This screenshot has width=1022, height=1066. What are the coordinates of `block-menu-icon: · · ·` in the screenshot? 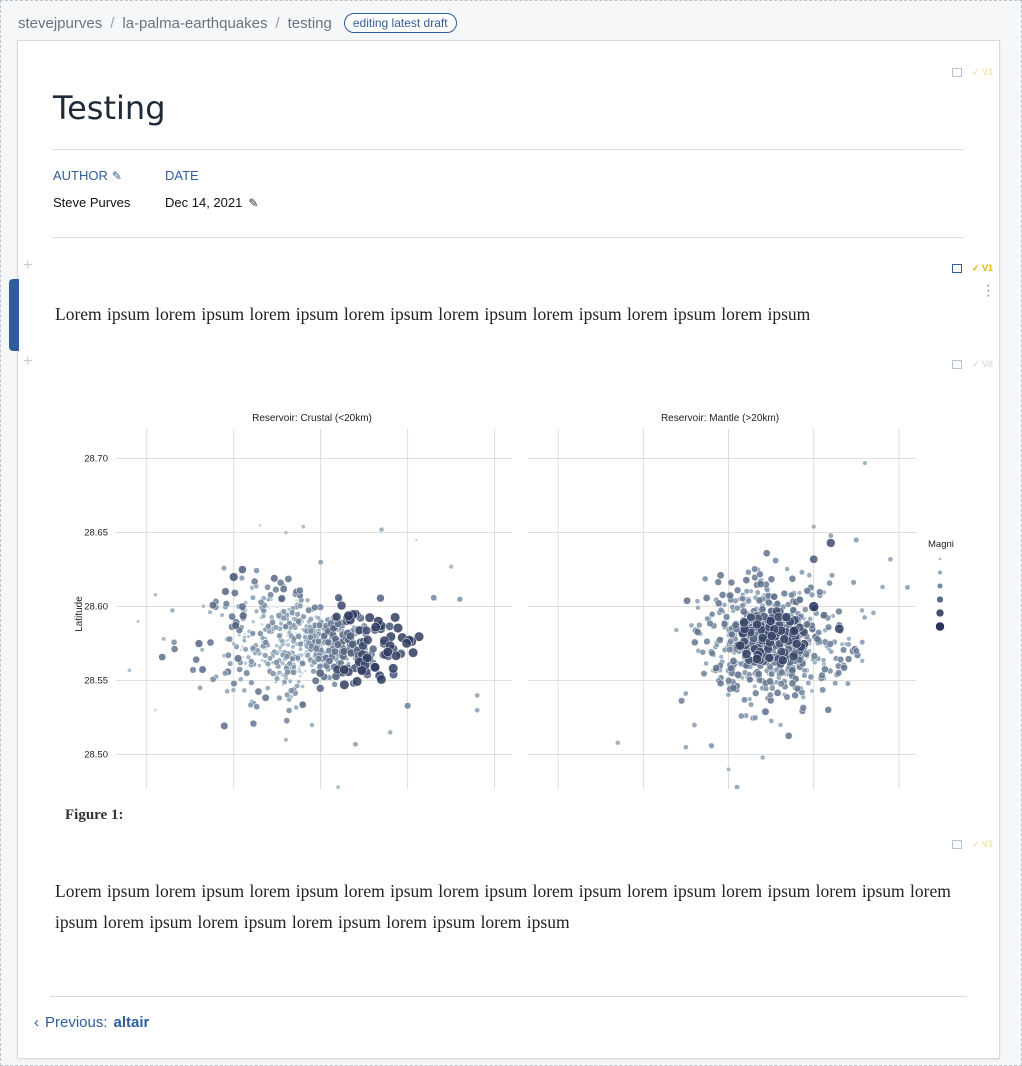 It's located at (988, 291).